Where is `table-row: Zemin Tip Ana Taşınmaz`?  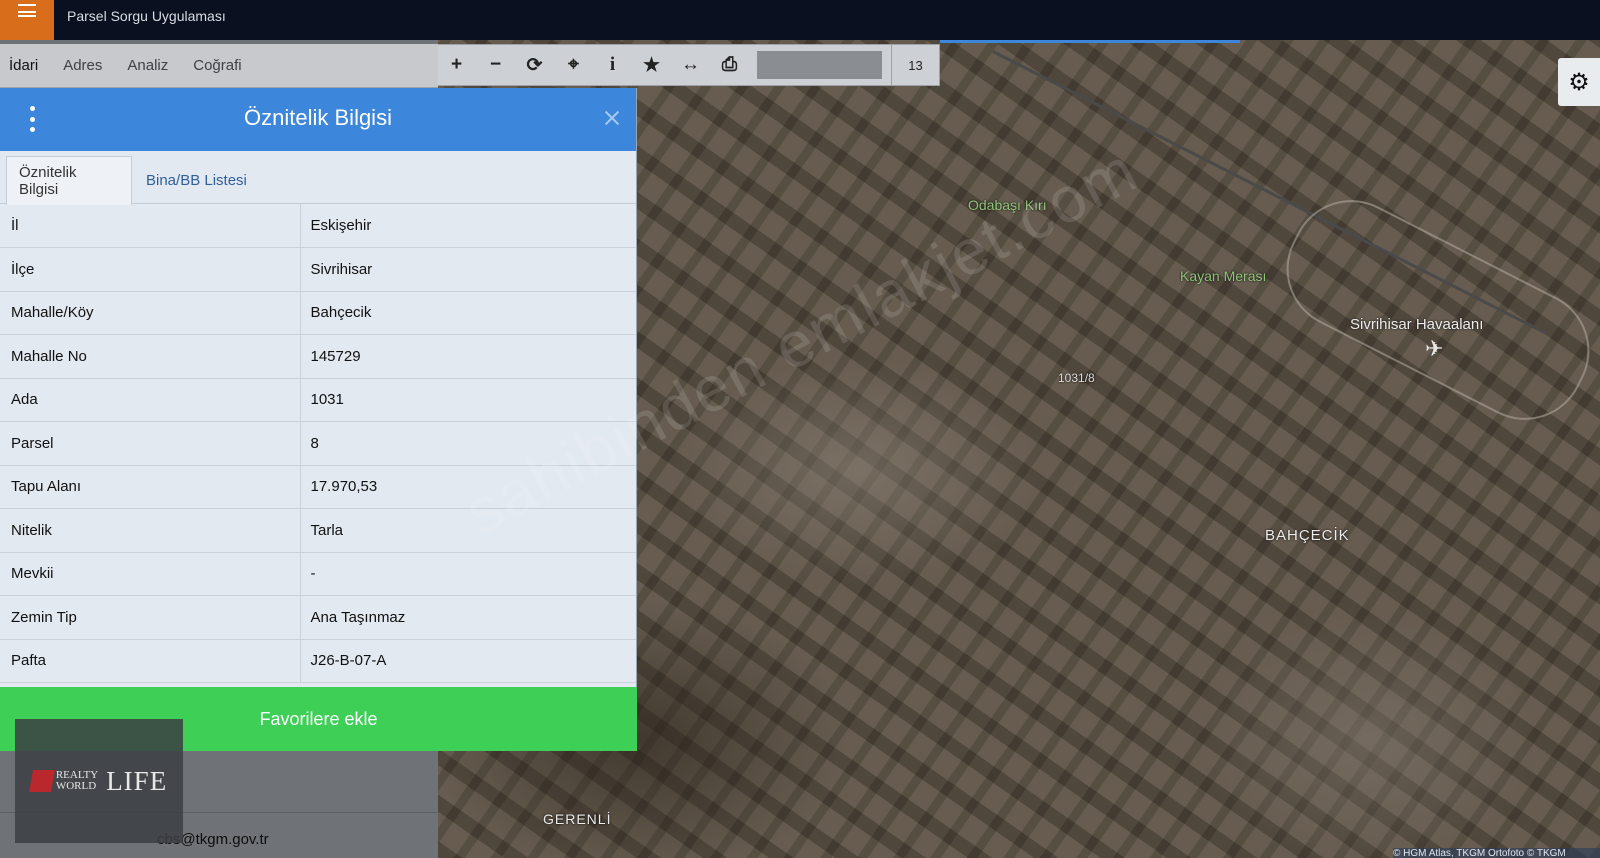
table-row: Zemin Tip Ana Taşınmaz is located at coordinates (318, 617).